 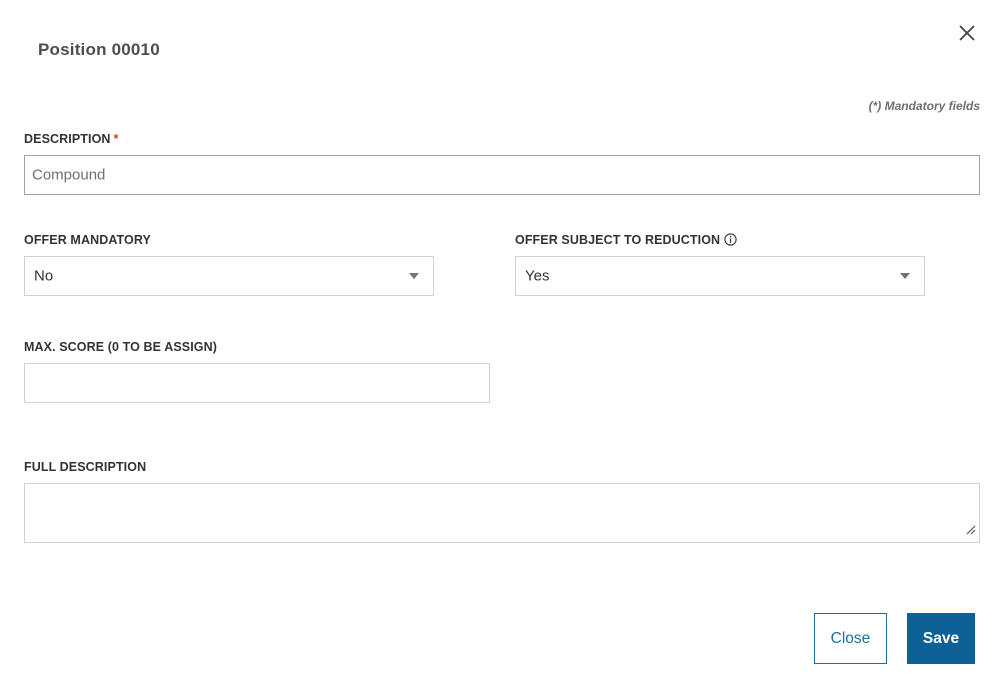 What do you see at coordinates (69, 175) in the screenshot?
I see `description-input-placeholder: Compound` at bounding box center [69, 175].